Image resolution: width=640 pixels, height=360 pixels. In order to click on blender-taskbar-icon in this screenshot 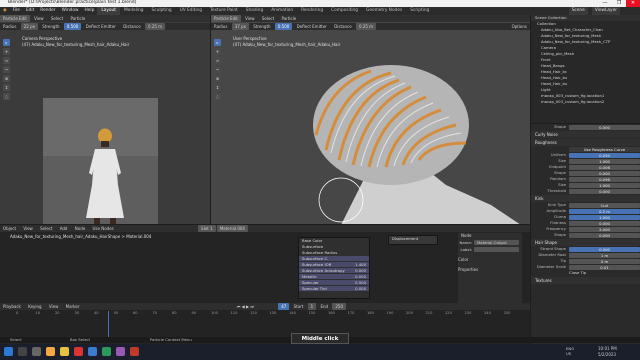, I will do `click(50, 351)`.